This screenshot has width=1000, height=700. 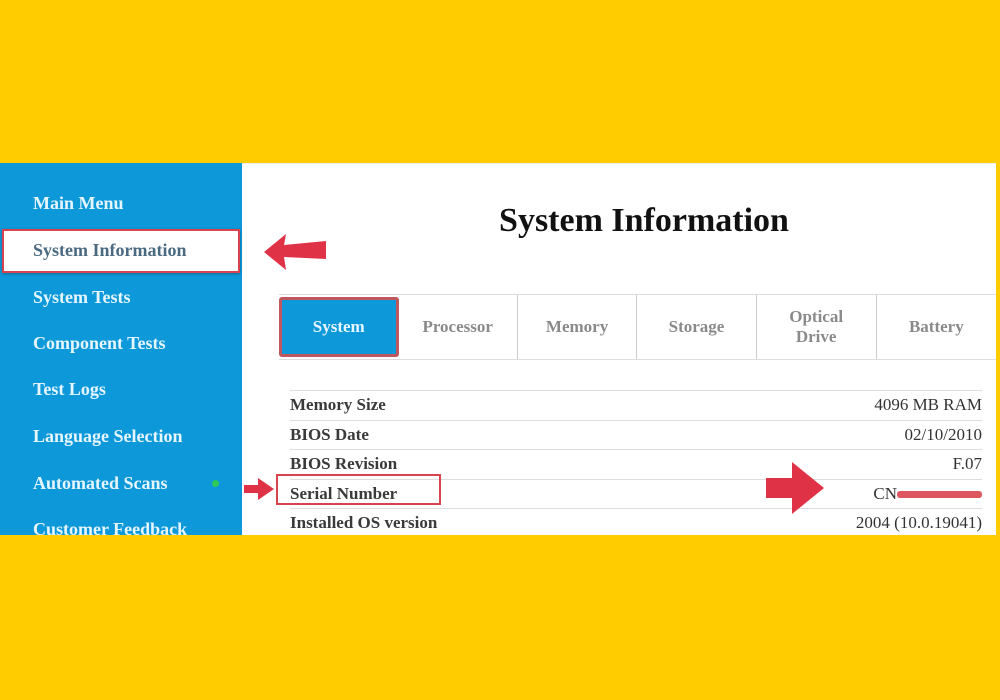 I want to click on tab-system: System, so click(x=339, y=327).